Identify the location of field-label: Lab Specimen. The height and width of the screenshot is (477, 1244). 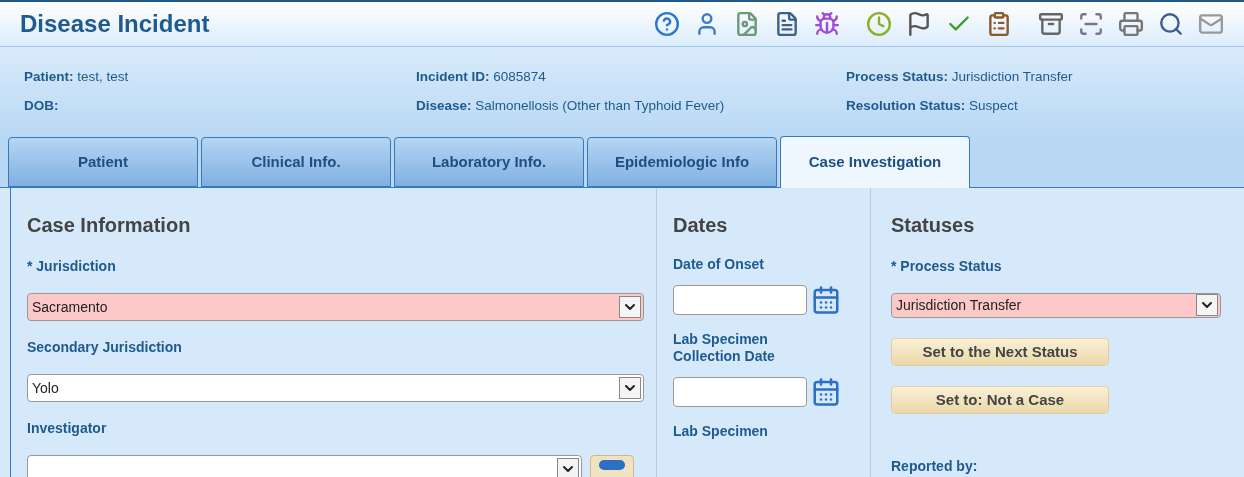
(721, 431).